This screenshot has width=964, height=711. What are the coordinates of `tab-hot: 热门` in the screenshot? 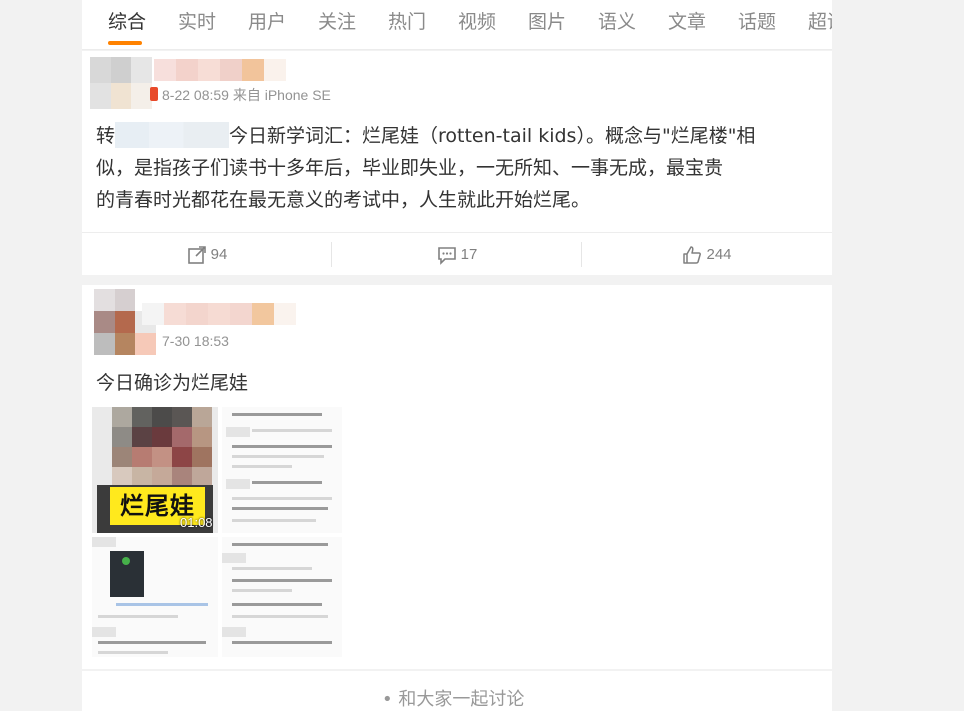 It's located at (407, 25).